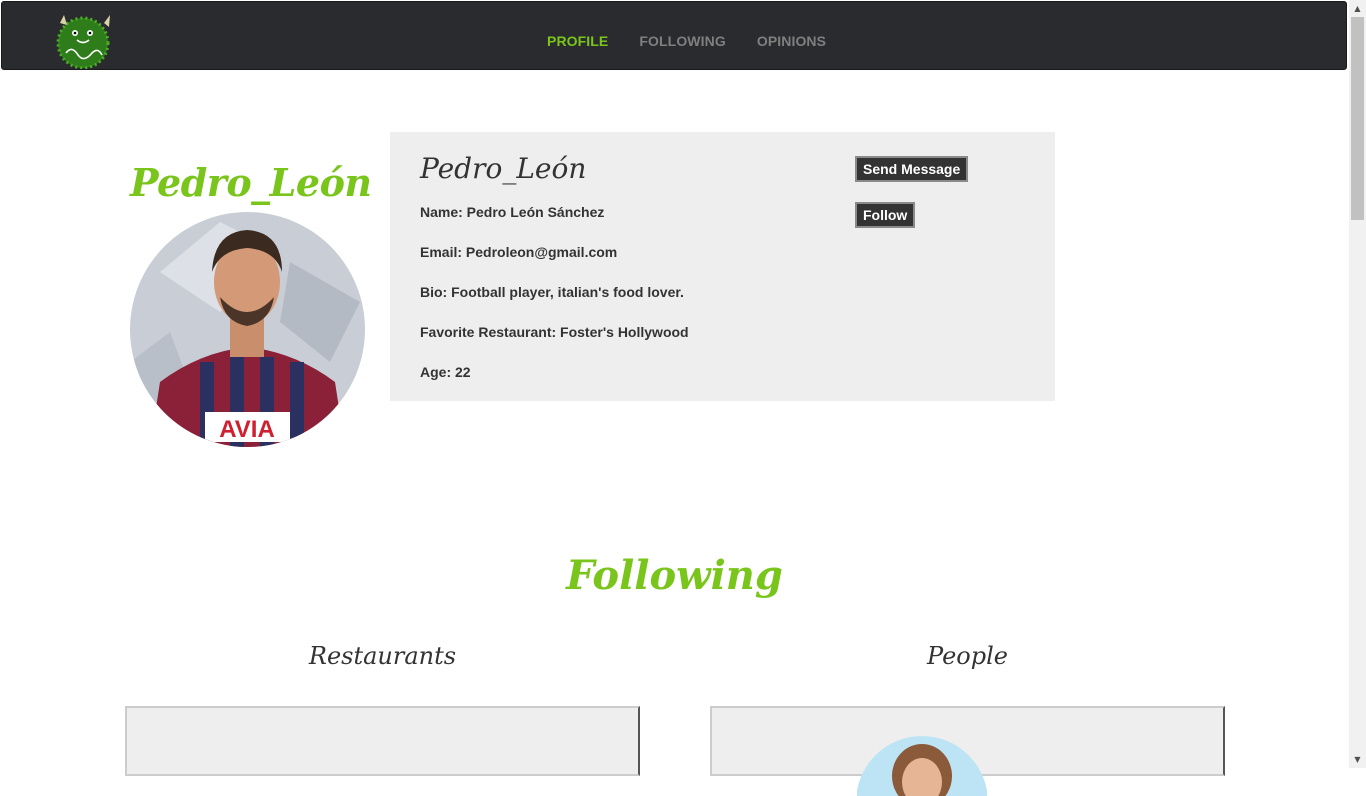 This screenshot has height=796, width=1366. I want to click on scroll-up-arrow-icon: ▲, so click(1357, 8).